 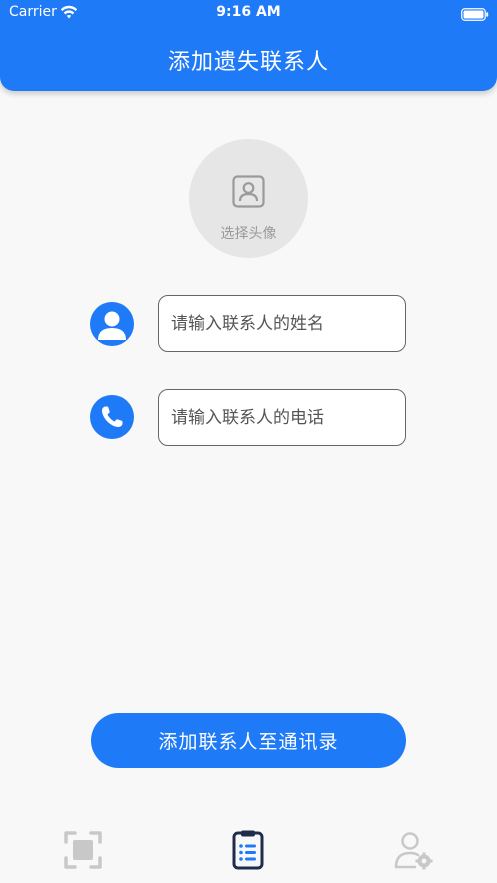 What do you see at coordinates (248, 62) in the screenshot?
I see `page-title: 添加遗失联系人` at bounding box center [248, 62].